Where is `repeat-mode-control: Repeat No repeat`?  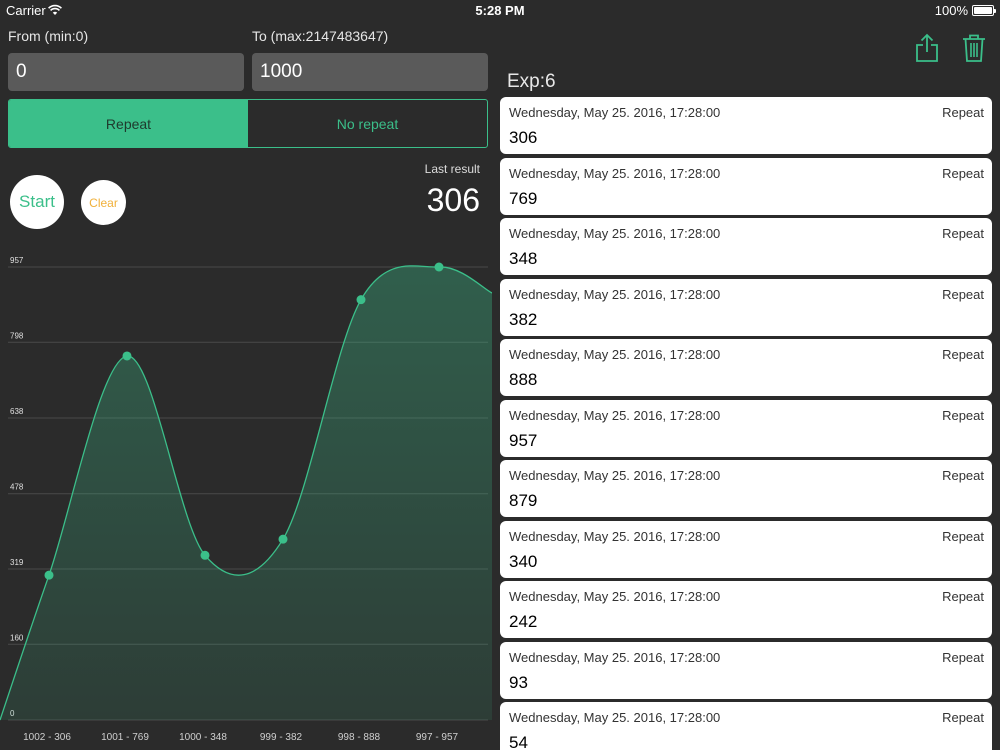 repeat-mode-control: Repeat No repeat is located at coordinates (248, 123).